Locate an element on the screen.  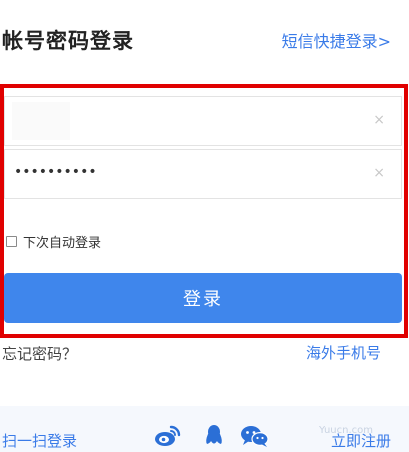
account-field: × is located at coordinates (203, 121).